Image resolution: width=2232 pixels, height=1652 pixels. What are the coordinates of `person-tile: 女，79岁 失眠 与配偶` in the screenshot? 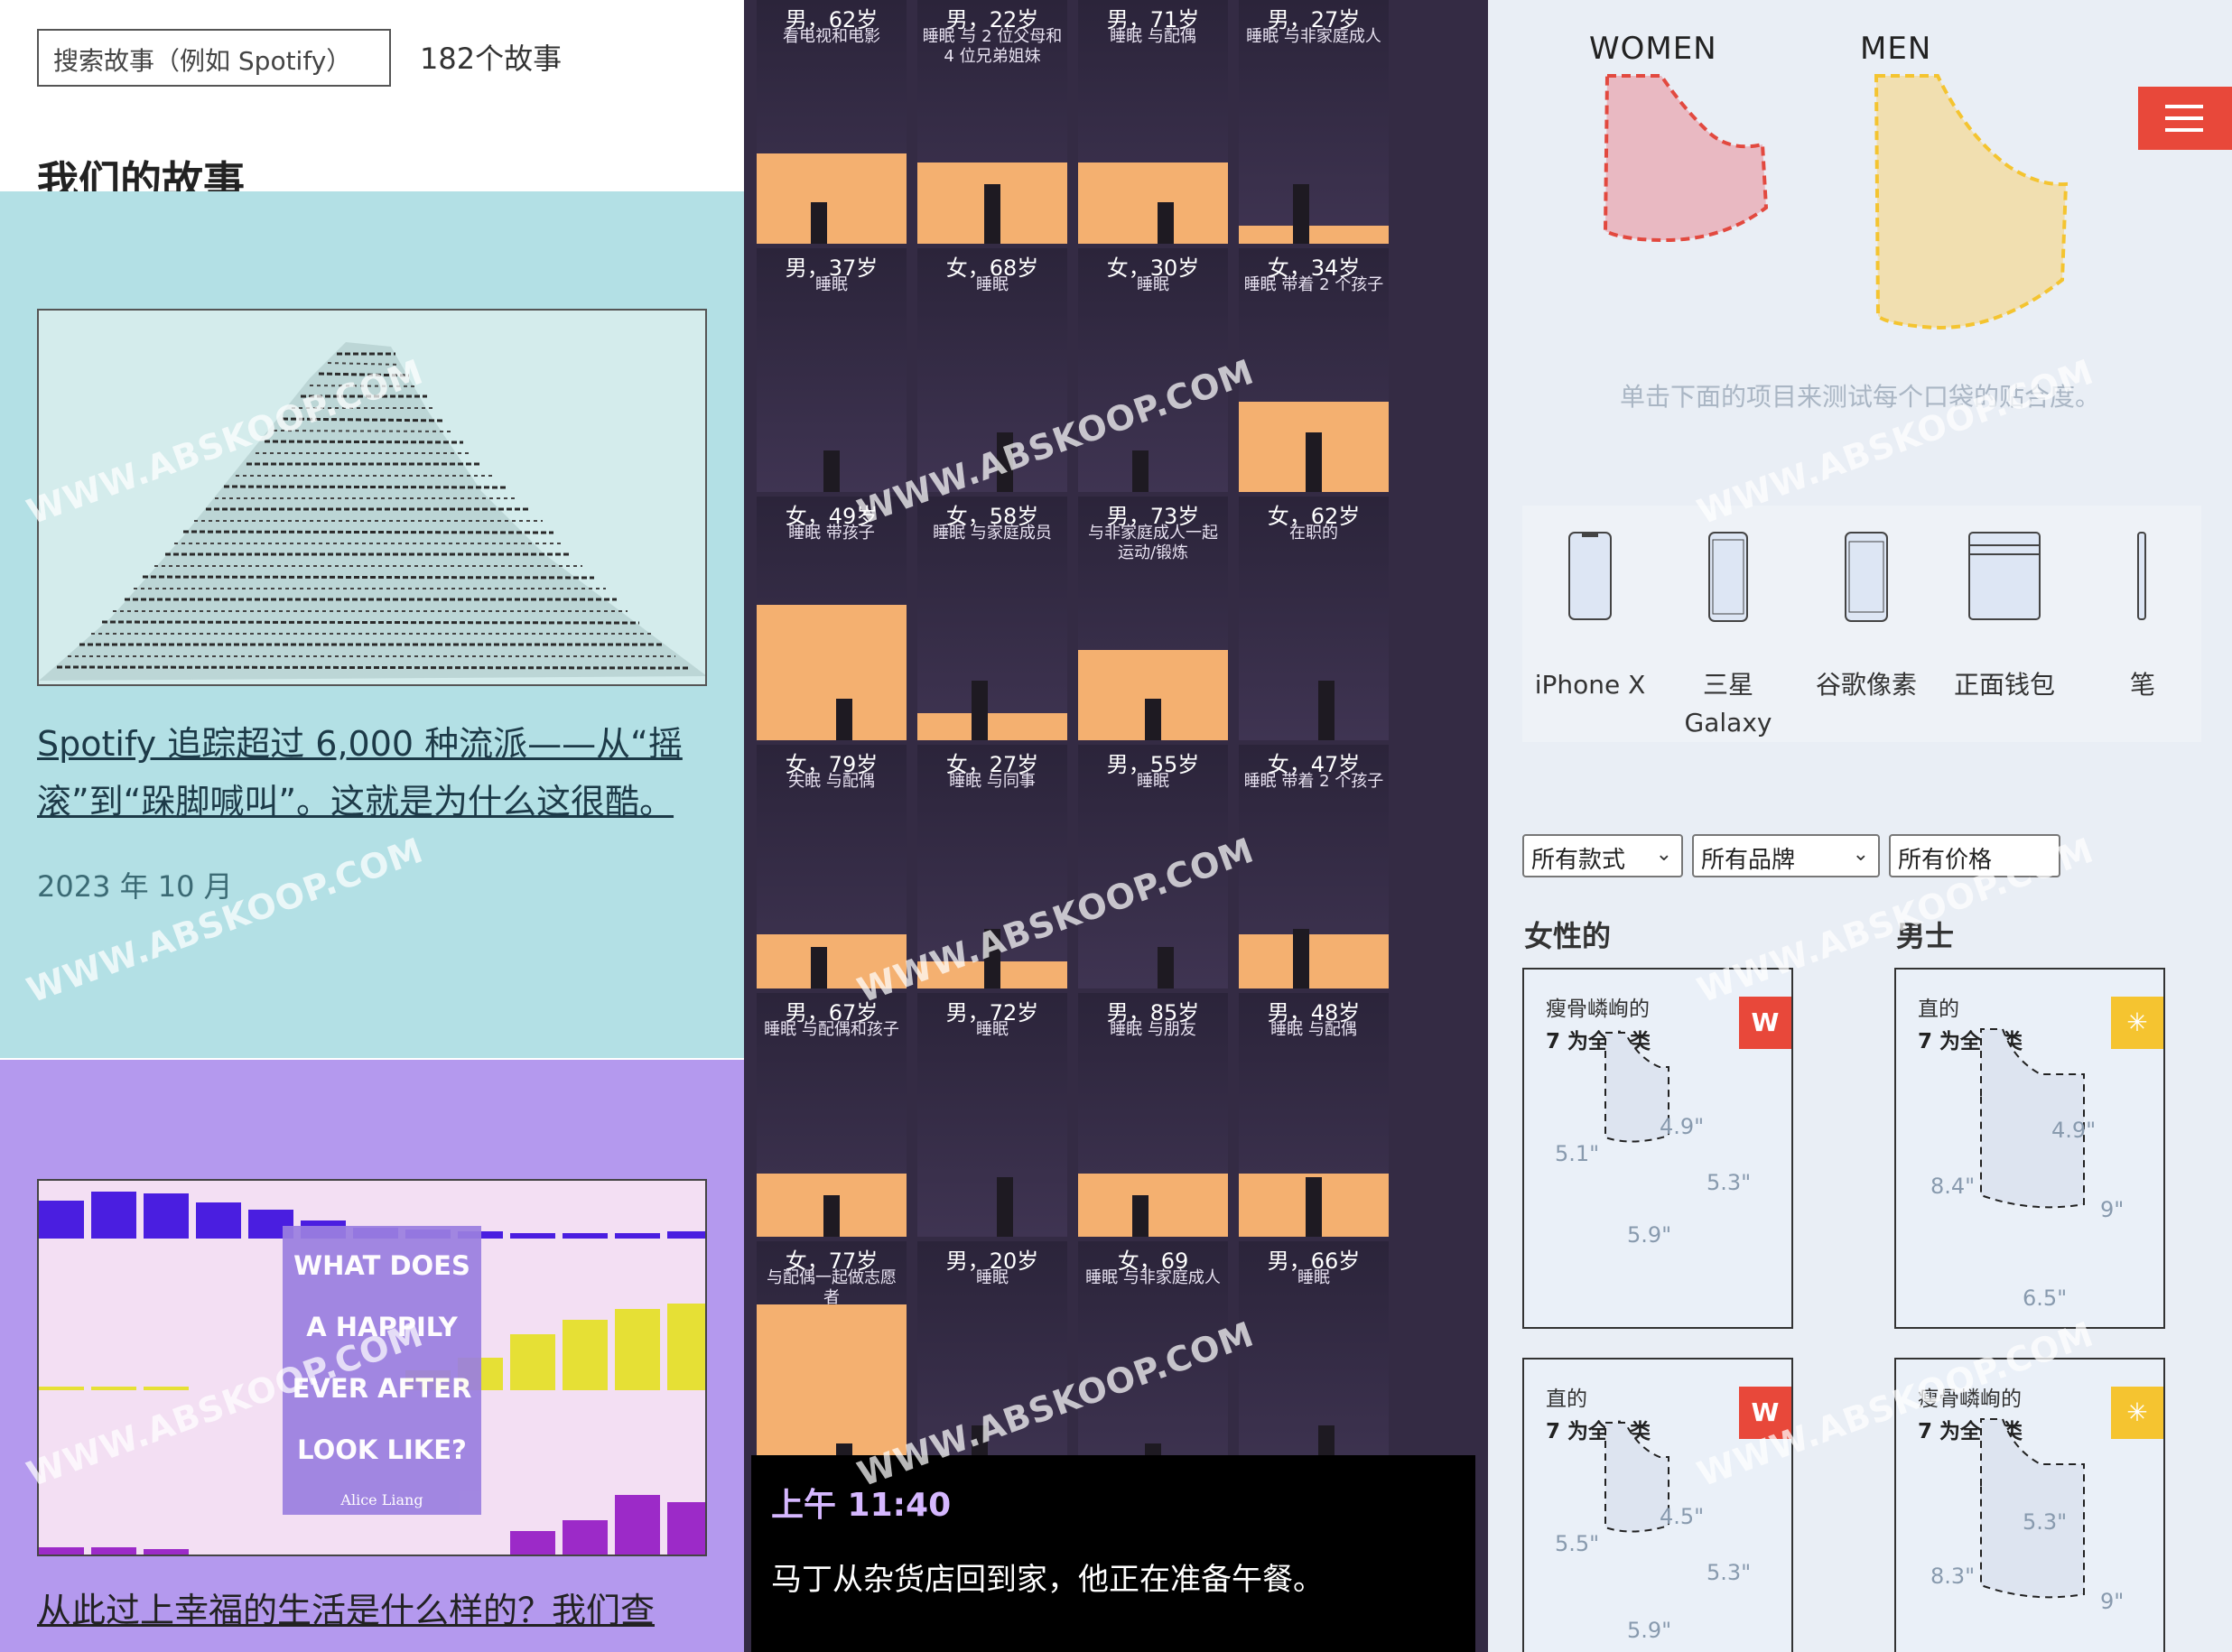 It's located at (832, 866).